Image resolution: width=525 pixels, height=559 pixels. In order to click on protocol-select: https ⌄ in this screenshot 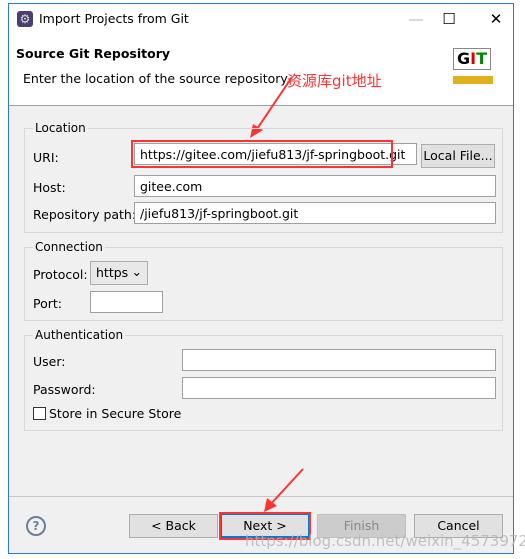, I will do `click(119, 273)`.